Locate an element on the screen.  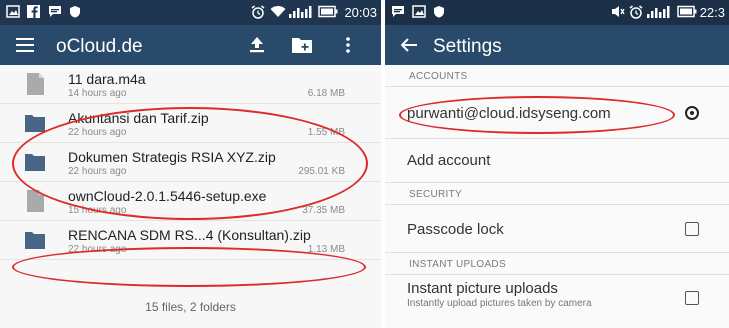
menu-icon is located at coordinates (25, 45).